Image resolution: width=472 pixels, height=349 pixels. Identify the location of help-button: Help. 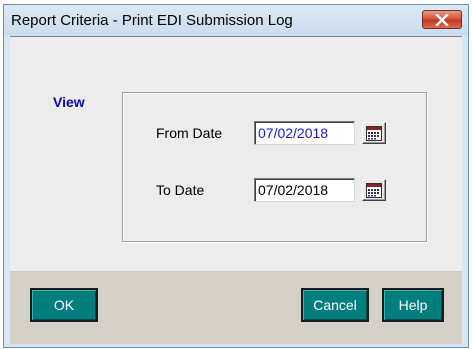
(413, 305).